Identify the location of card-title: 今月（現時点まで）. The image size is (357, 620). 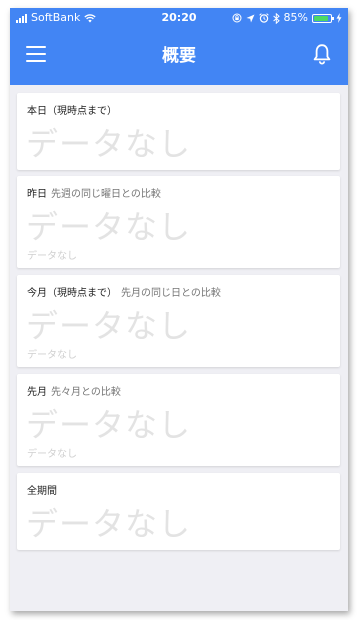
(72, 293).